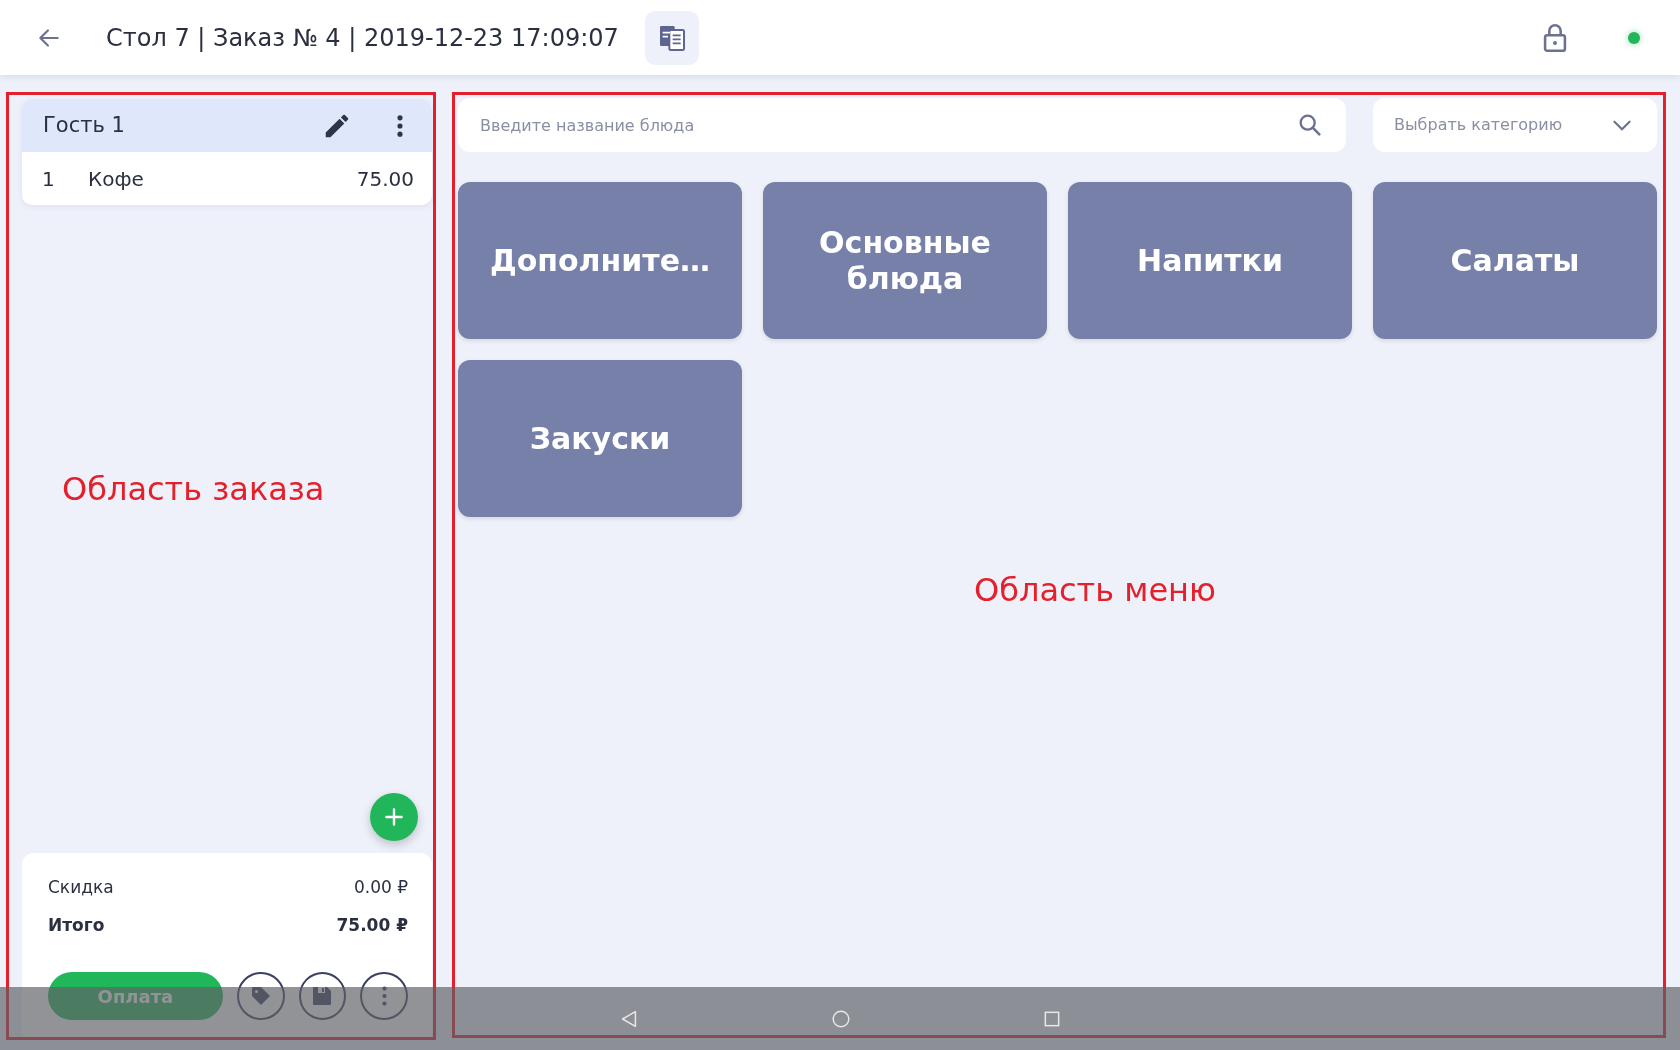  What do you see at coordinates (81, 887) in the screenshot?
I see `summary-label: Скидка` at bounding box center [81, 887].